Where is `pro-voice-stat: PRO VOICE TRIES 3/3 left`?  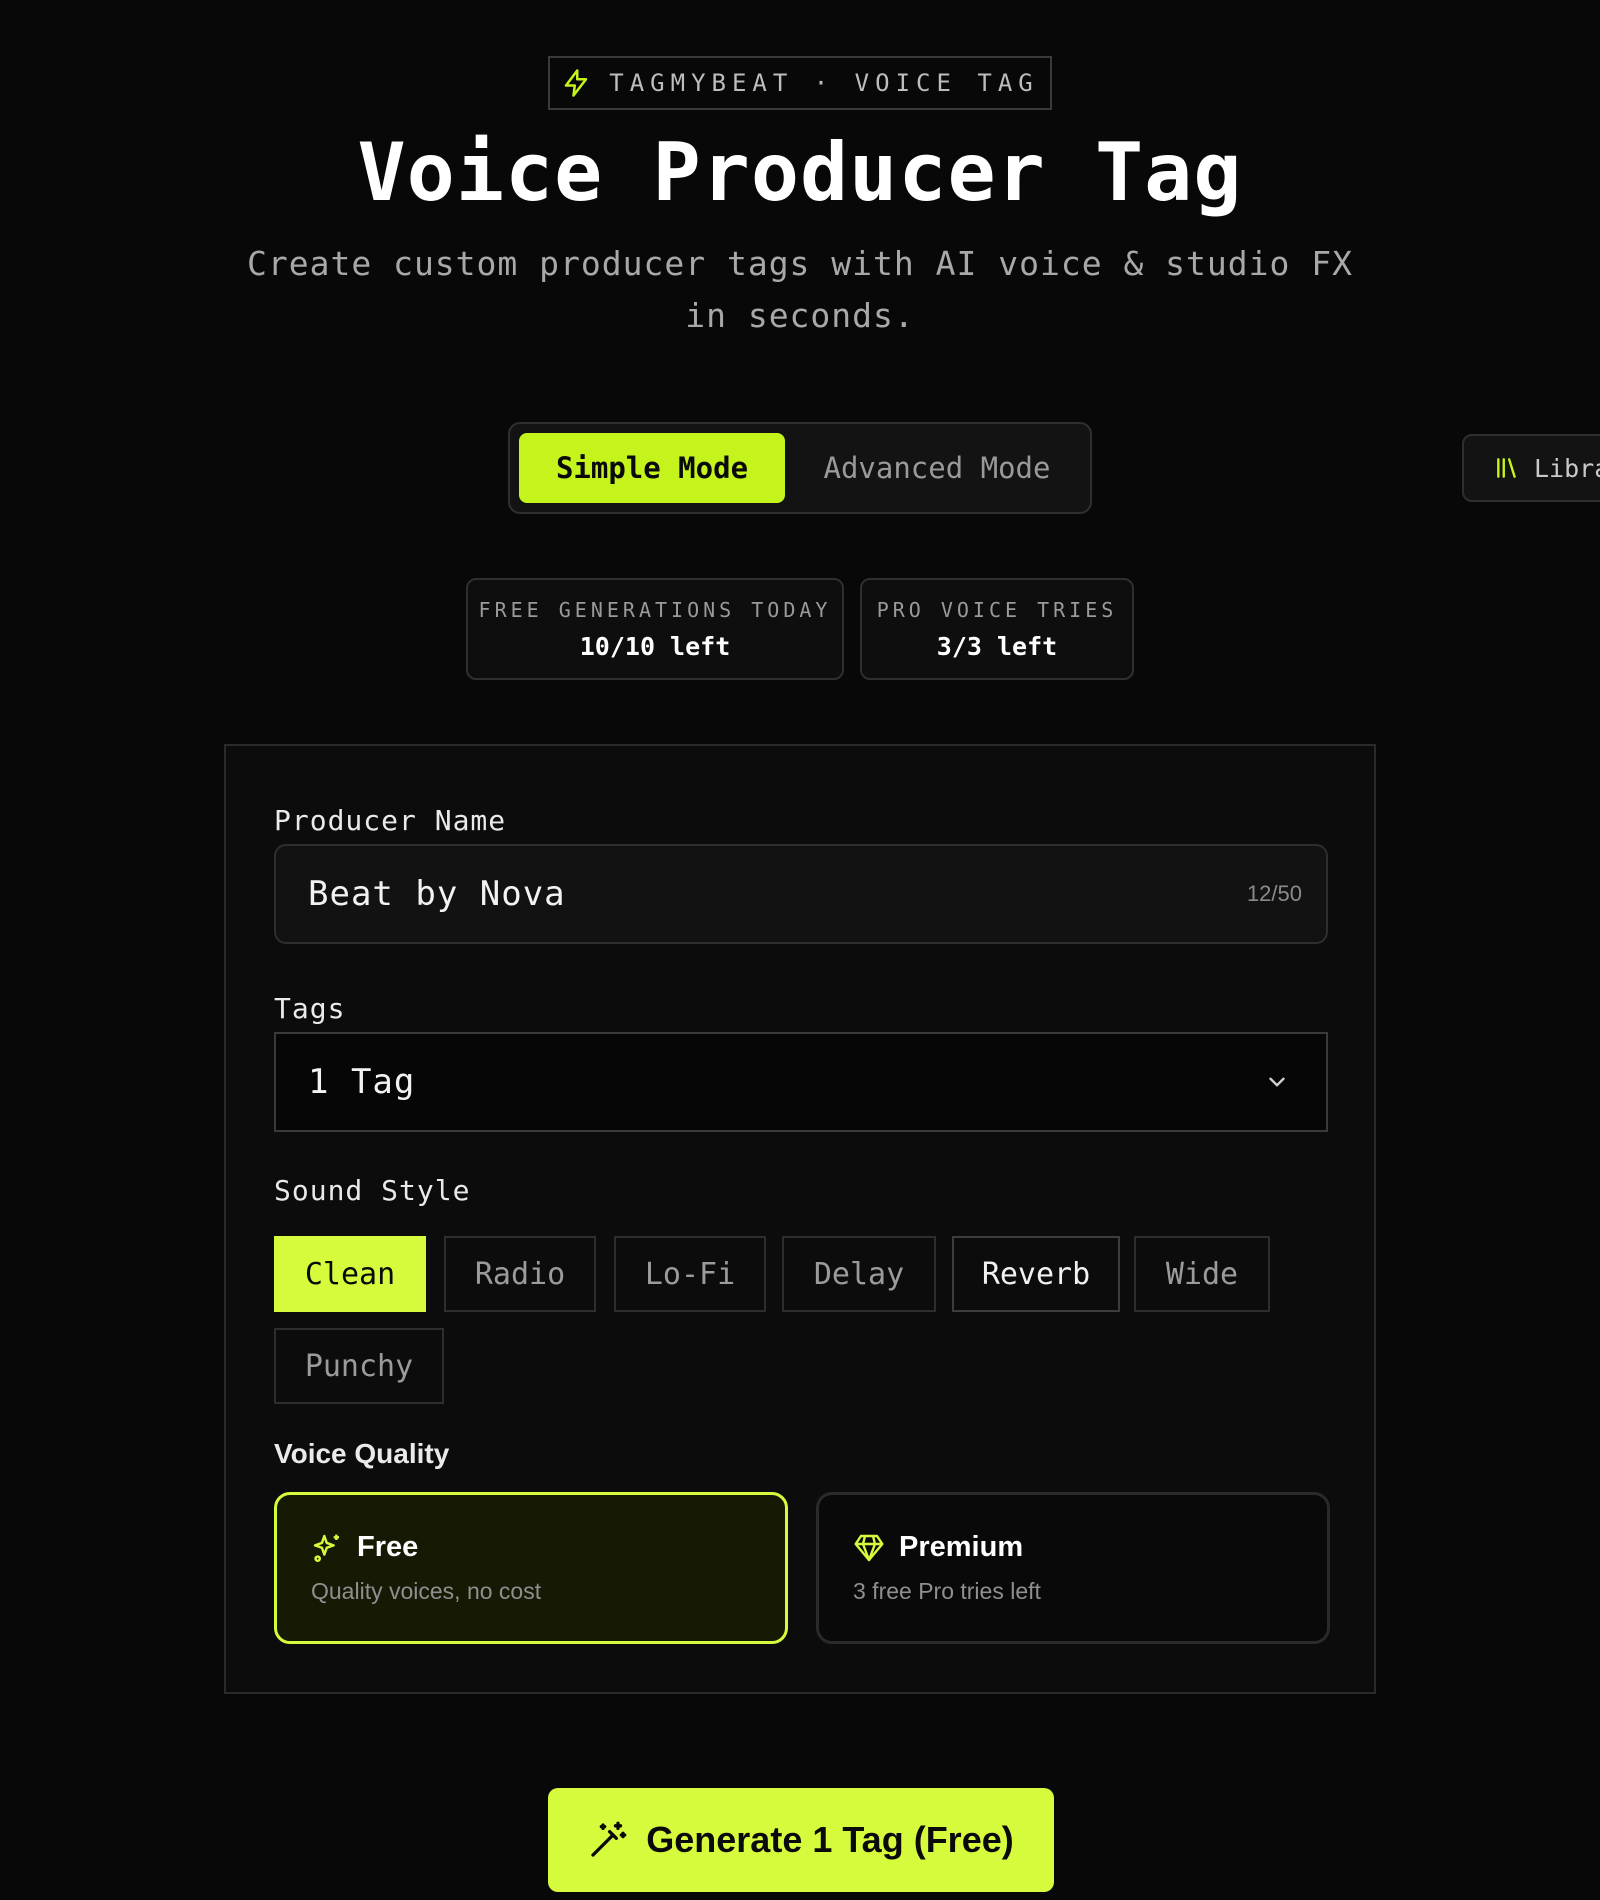
pro-voice-stat: PRO VOICE TRIES 3/3 left is located at coordinates (997, 629).